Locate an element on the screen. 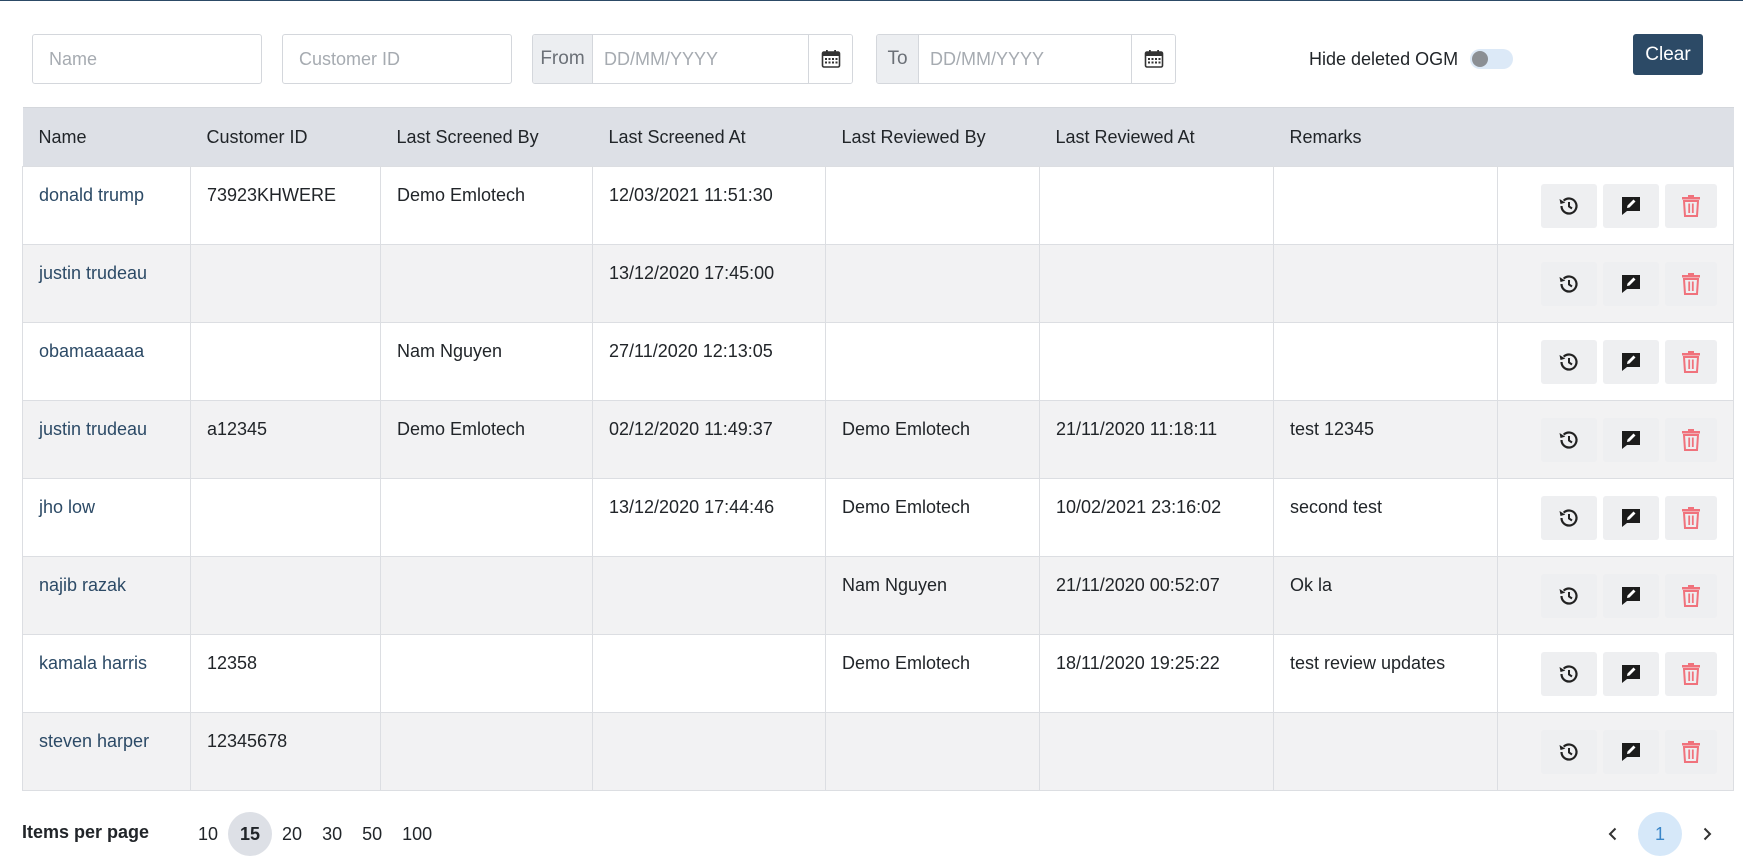 This screenshot has width=1743, height=865. prev-page-button is located at coordinates (1613, 834).